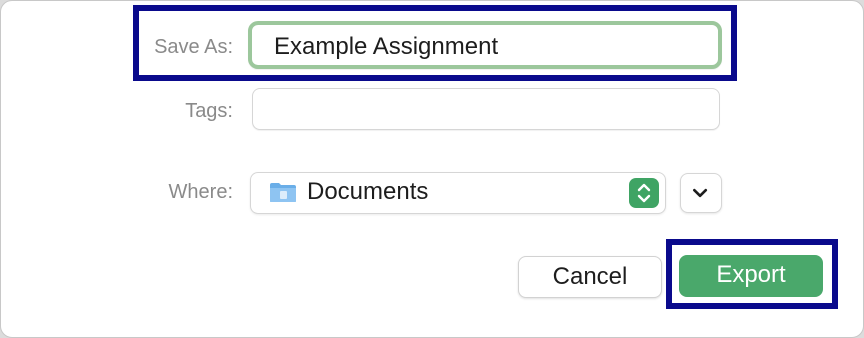 This screenshot has width=864, height=338. Describe the element at coordinates (209, 111) in the screenshot. I see `tags-label: Tags:` at that location.